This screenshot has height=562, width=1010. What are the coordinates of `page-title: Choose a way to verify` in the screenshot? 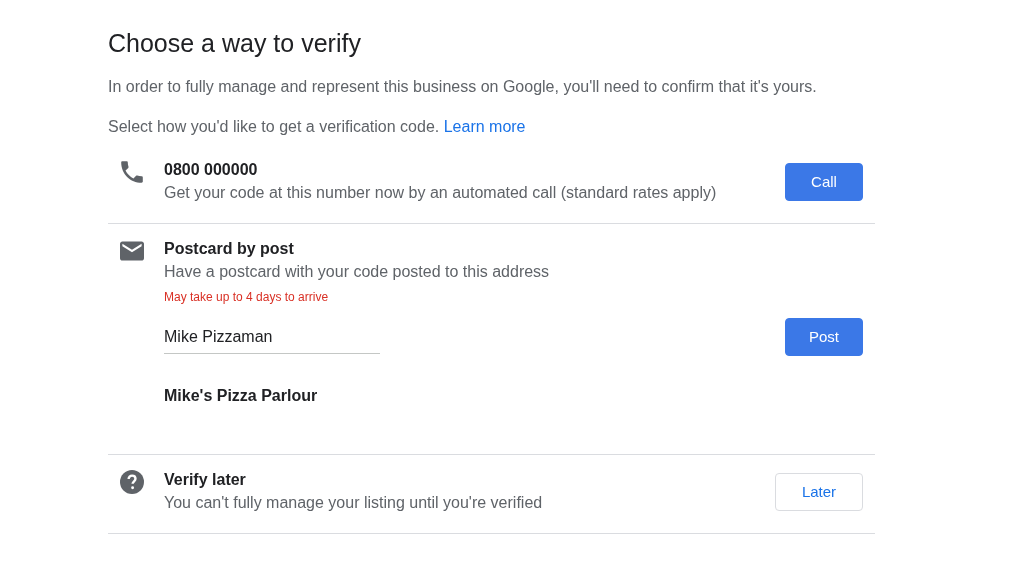 It's located at (235, 43).